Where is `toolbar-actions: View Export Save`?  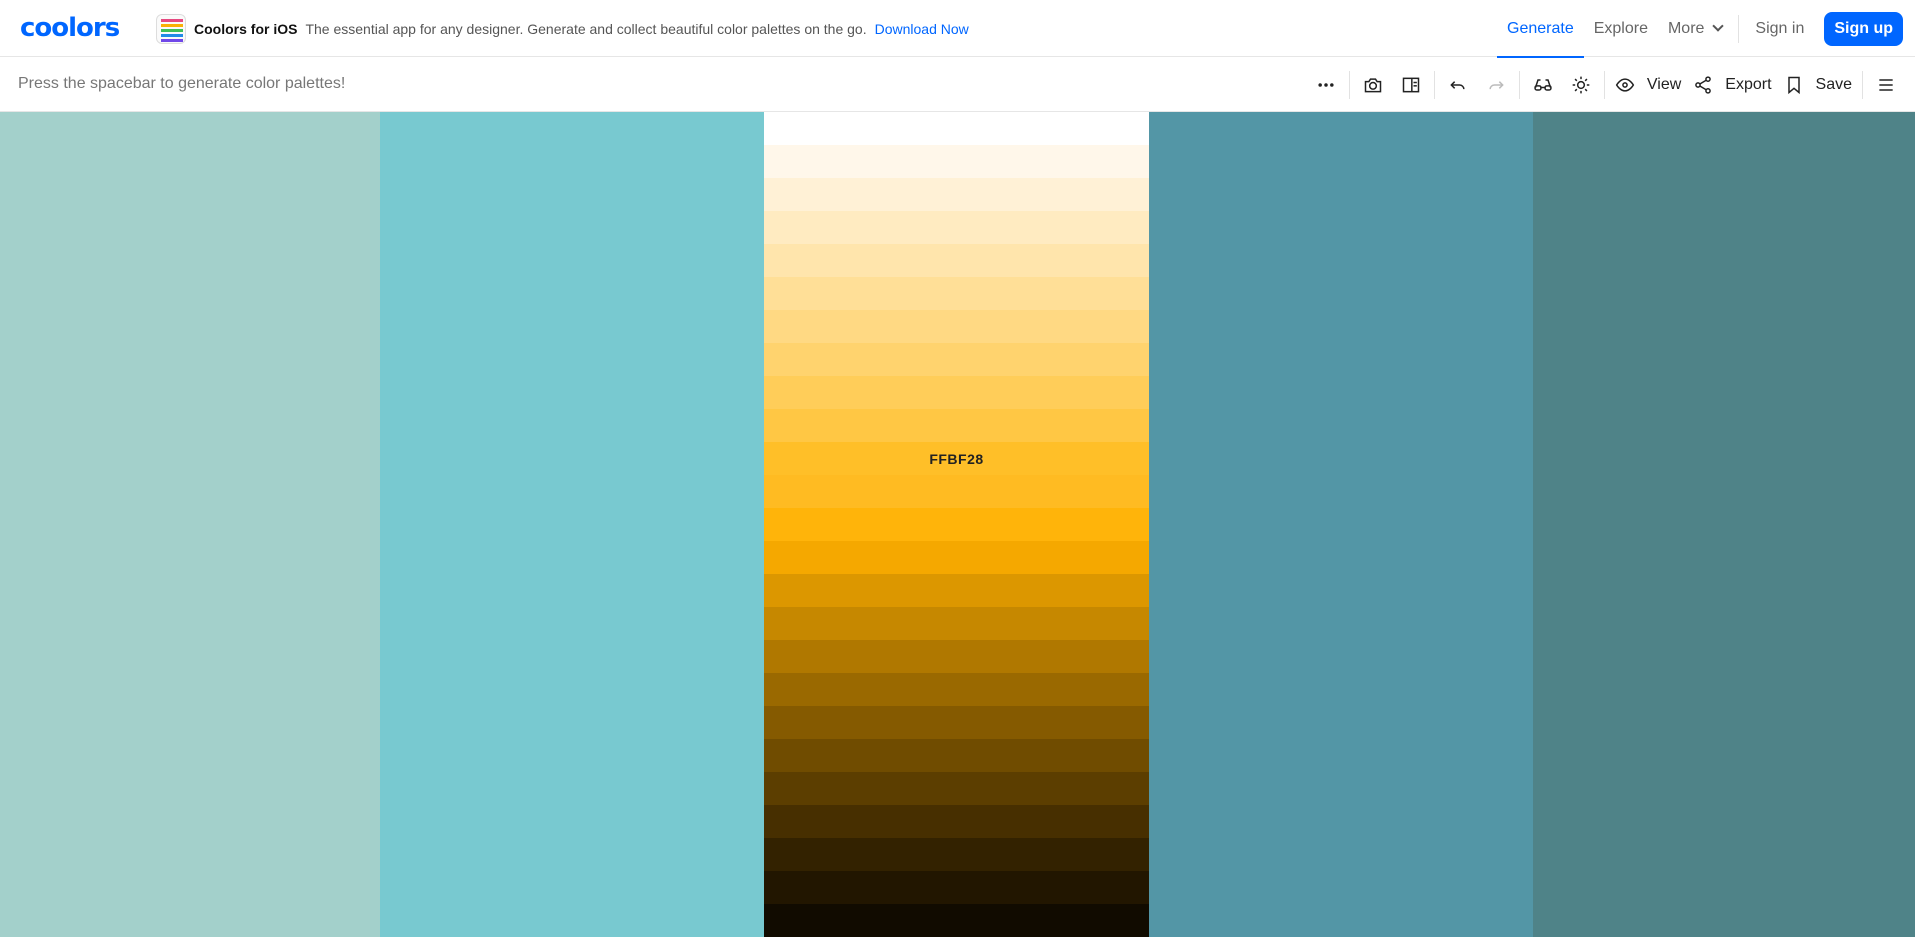 toolbar-actions: View Export Save is located at coordinates (1606, 84).